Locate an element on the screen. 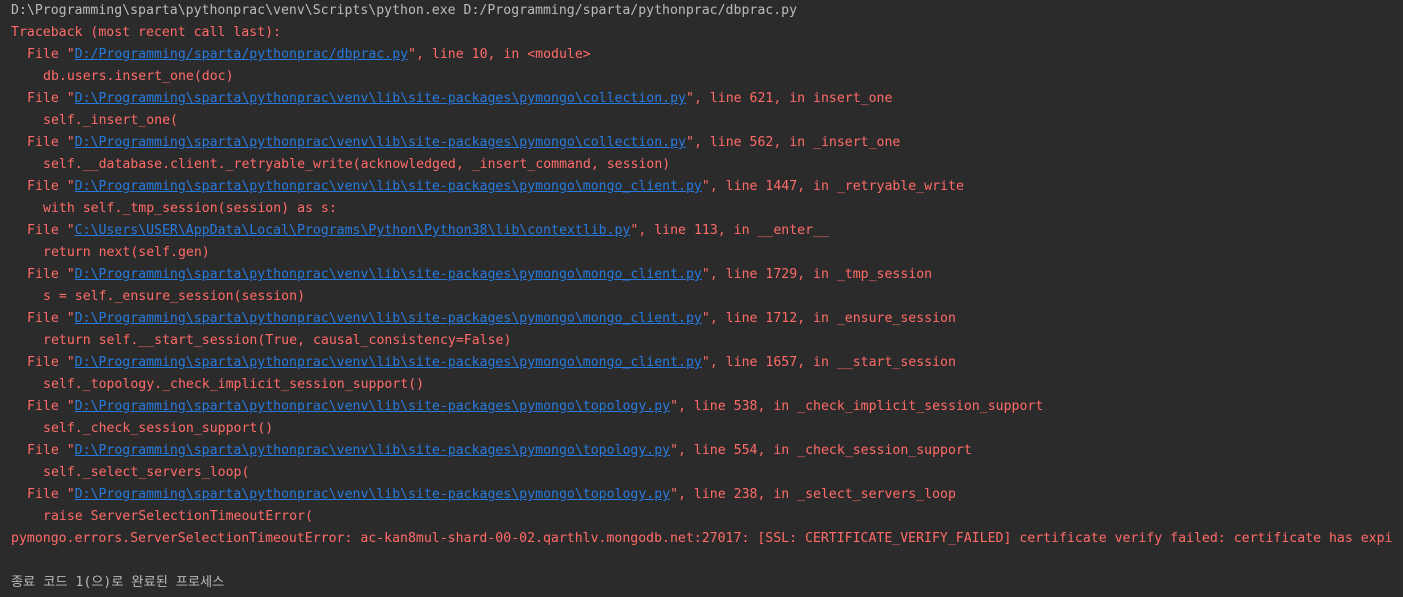 The height and width of the screenshot is (597, 1403). traceback-code-line: self._select_servers_loop( is located at coordinates (146, 472).